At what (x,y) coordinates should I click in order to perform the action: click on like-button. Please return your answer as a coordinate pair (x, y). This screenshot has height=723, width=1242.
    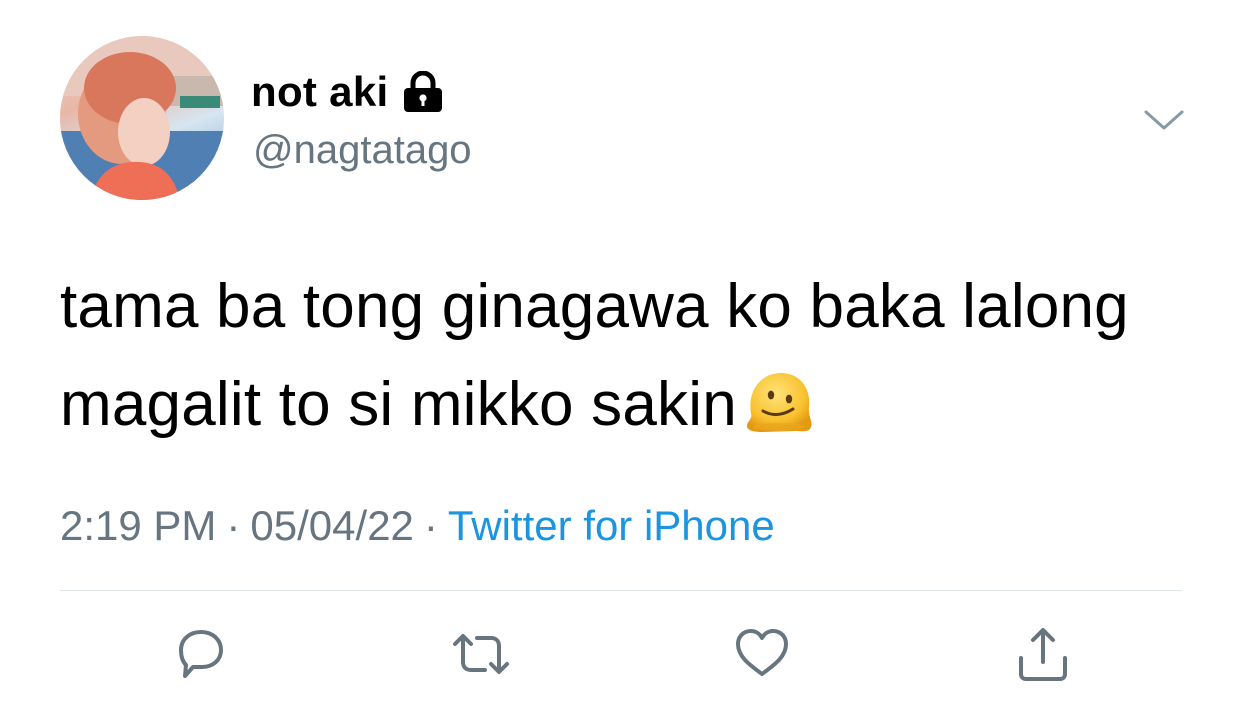
    Looking at the image, I should click on (762, 654).